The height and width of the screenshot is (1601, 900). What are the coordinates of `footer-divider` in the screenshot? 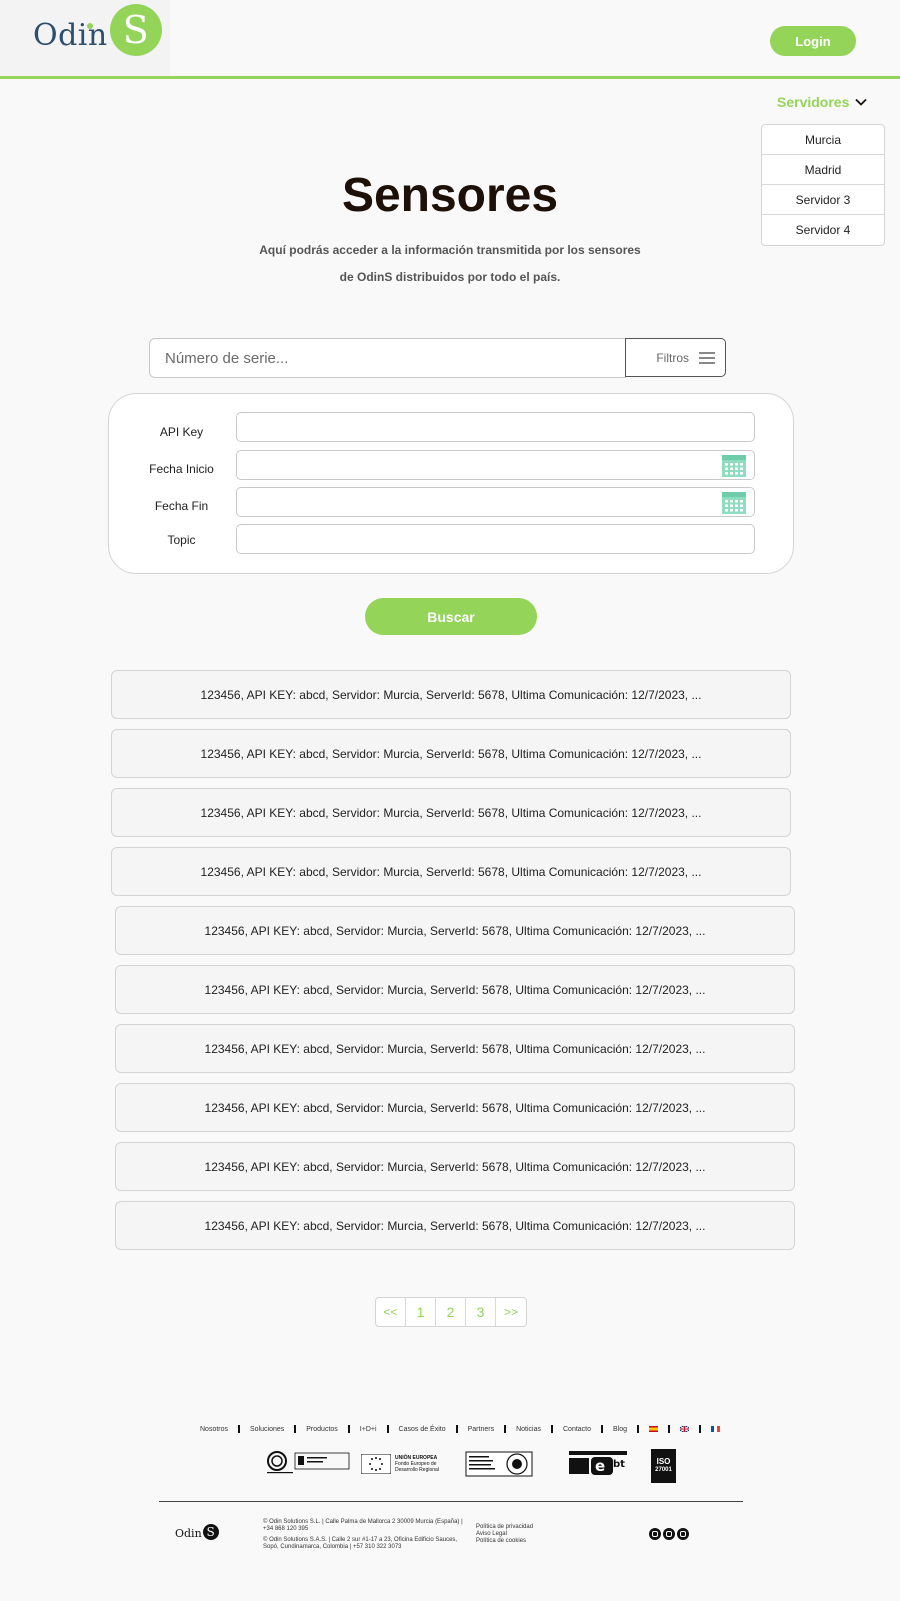 It's located at (451, 1501).